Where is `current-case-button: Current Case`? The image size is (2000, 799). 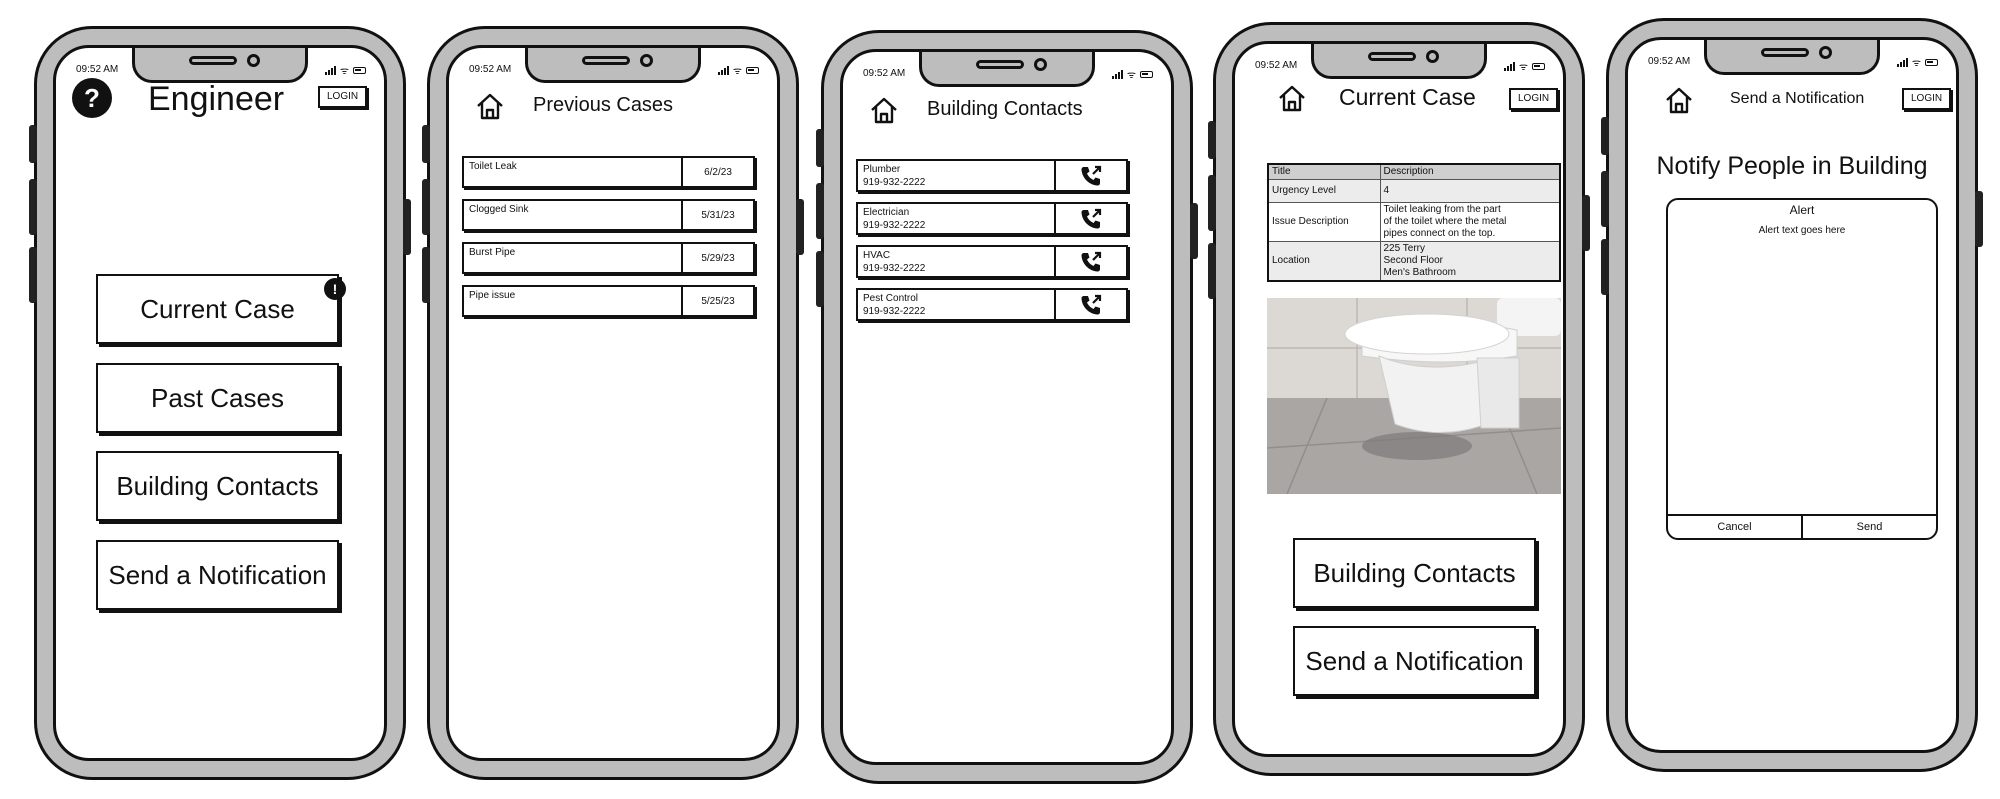
current-case-button: Current Case is located at coordinates (217, 309).